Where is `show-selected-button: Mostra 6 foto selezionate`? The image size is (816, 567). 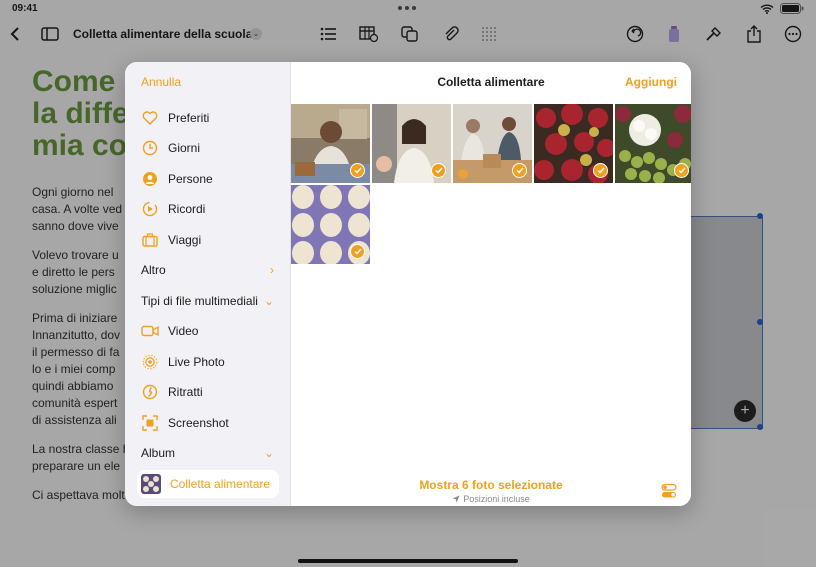
show-selected-button: Mostra 6 foto selezionate is located at coordinates (491, 485).